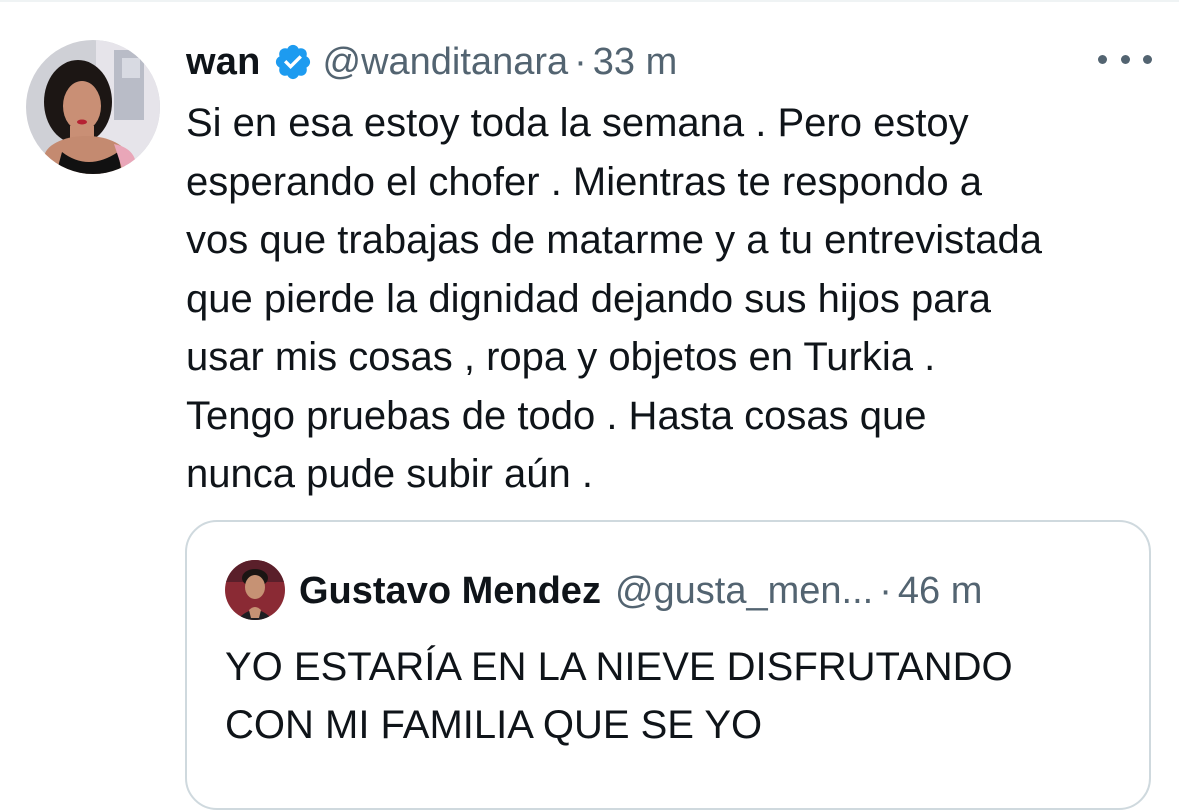 The image size is (1179, 810). What do you see at coordinates (223, 62) in the screenshot?
I see `author-name: wan` at bounding box center [223, 62].